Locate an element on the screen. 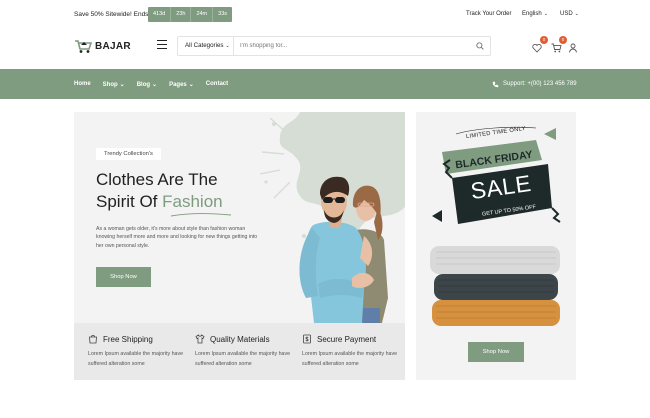 This screenshot has width=650, height=418. search-bar: All Categories ⌄ is located at coordinates (334, 46).